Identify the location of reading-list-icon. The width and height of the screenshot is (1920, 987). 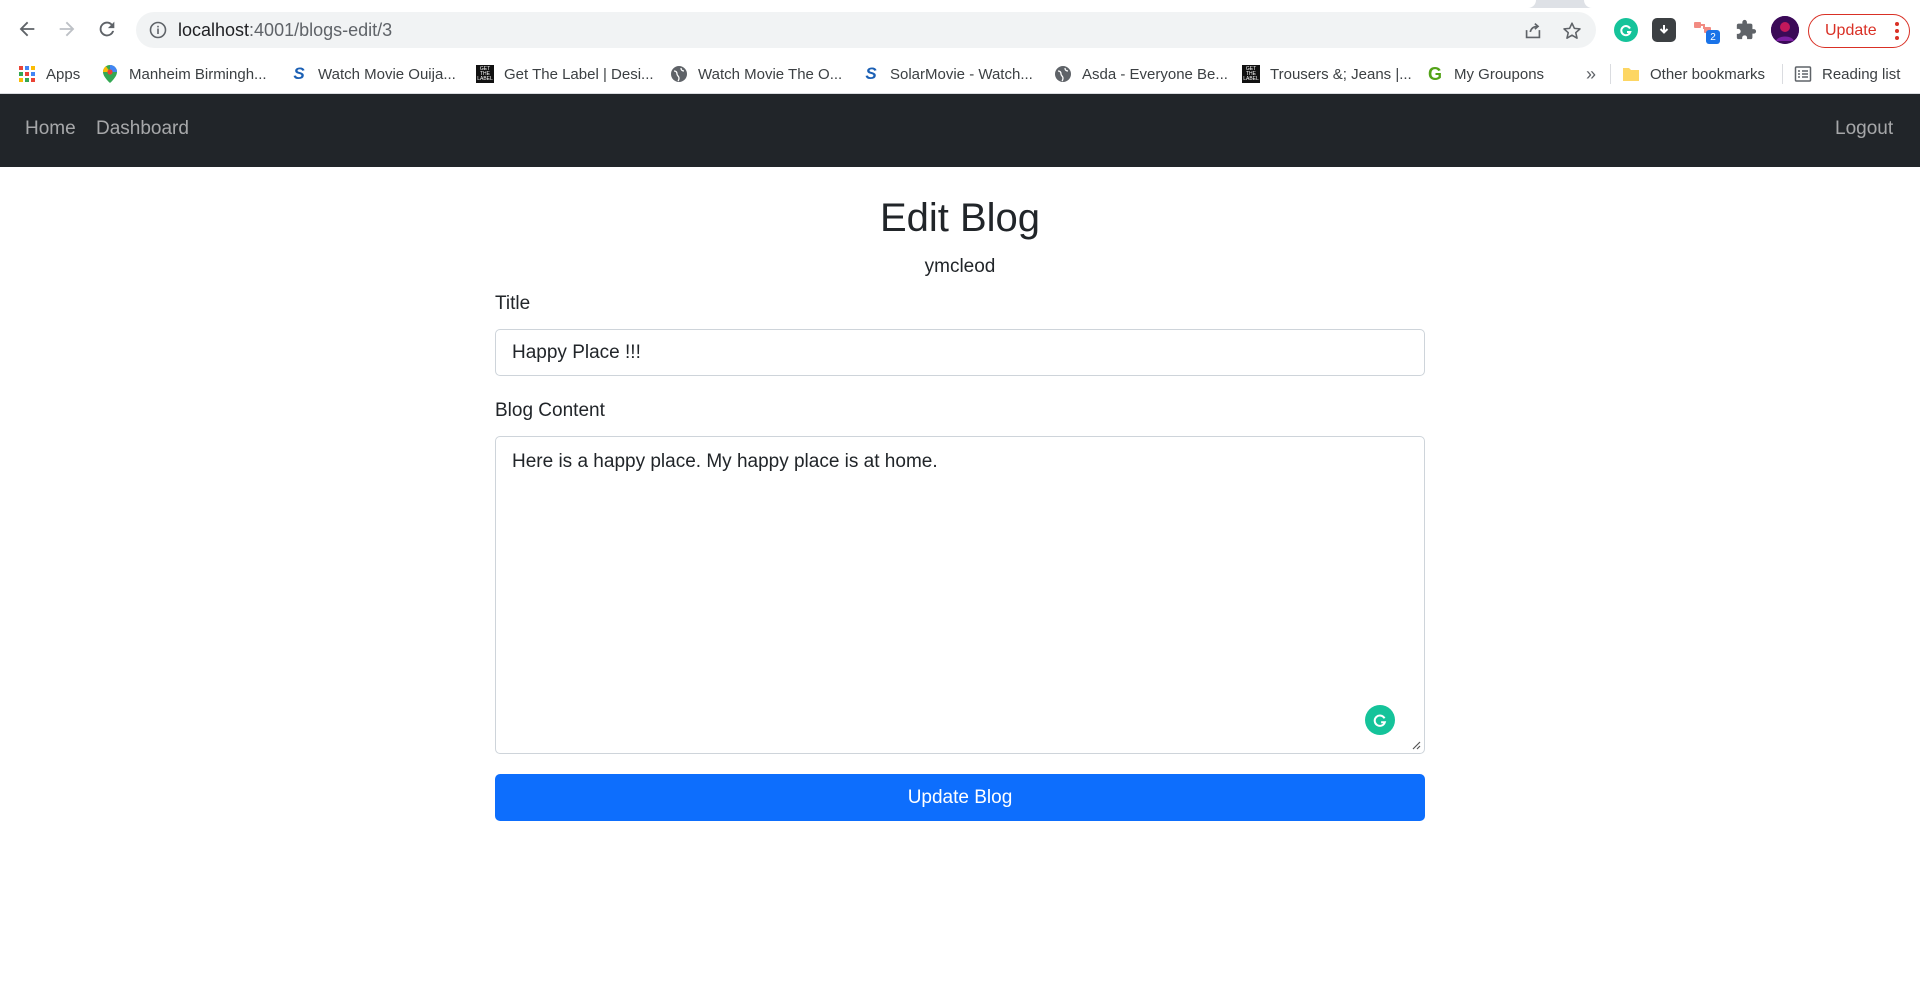
(1803, 74).